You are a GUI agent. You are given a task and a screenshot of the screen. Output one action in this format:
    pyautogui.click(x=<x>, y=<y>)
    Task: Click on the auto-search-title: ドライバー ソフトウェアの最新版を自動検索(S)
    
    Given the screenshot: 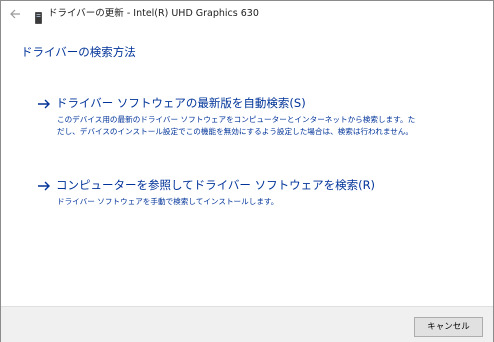 What is the action you would take?
    pyautogui.click(x=181, y=103)
    